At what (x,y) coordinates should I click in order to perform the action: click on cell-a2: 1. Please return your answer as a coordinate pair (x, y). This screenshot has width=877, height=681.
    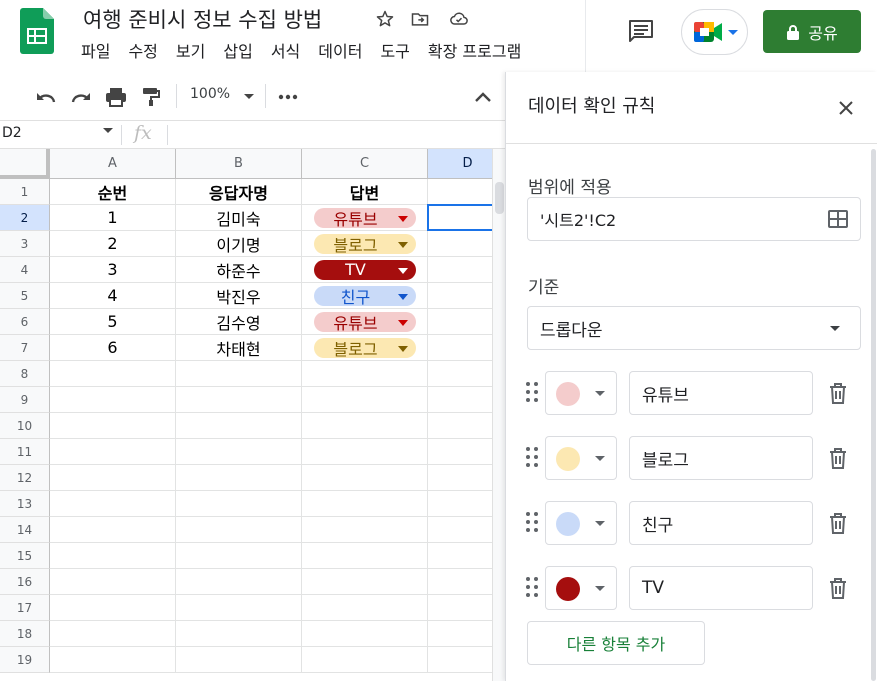
    Looking at the image, I should click on (113, 218).